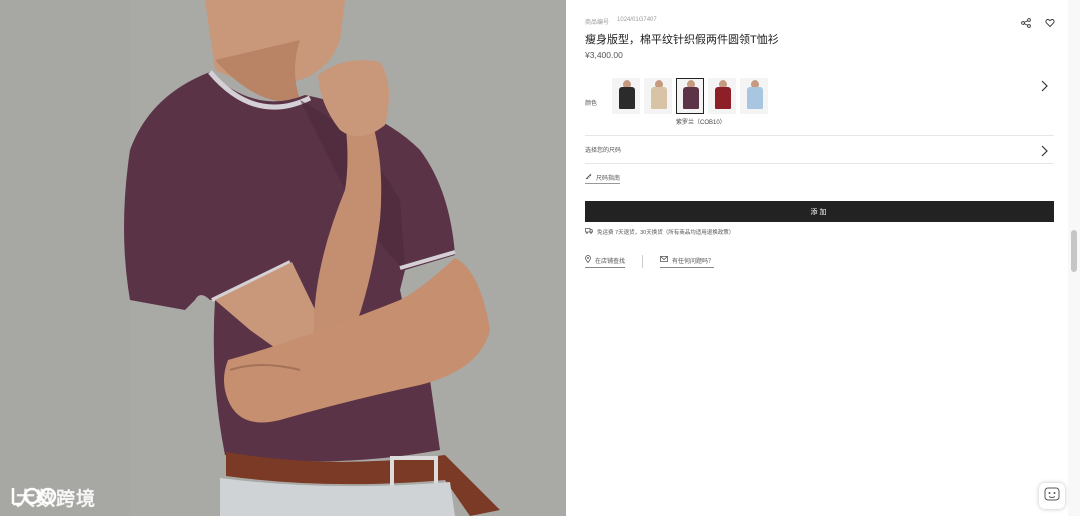  Describe the element at coordinates (589, 232) in the screenshot. I see `truck-icon` at that location.